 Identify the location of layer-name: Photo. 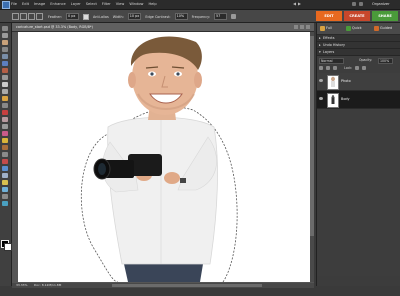
(346, 81).